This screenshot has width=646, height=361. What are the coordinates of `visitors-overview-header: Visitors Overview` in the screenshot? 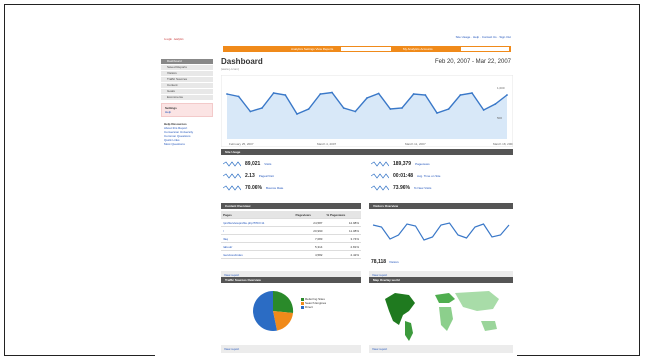 It's located at (441, 206).